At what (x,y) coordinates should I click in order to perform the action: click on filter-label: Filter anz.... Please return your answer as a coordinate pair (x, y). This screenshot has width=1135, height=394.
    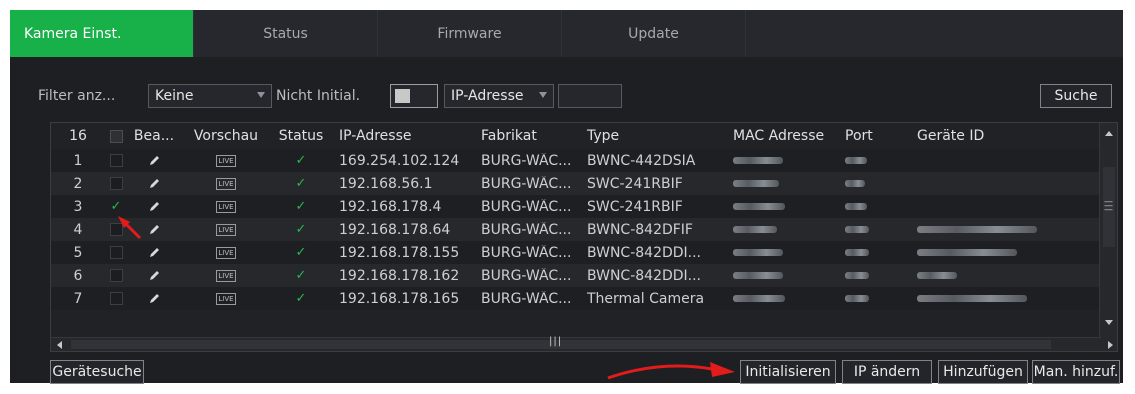
    Looking at the image, I should click on (77, 96).